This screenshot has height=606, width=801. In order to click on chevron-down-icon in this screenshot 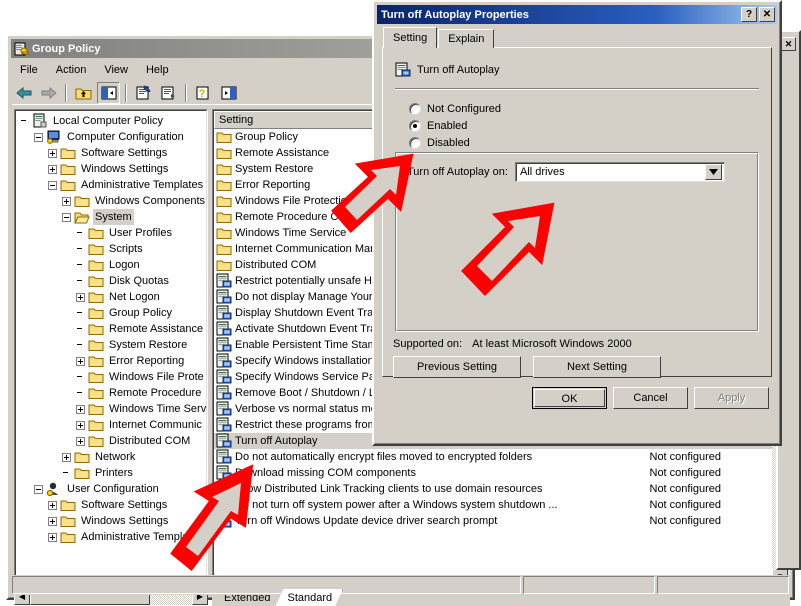, I will do `click(713, 172)`.